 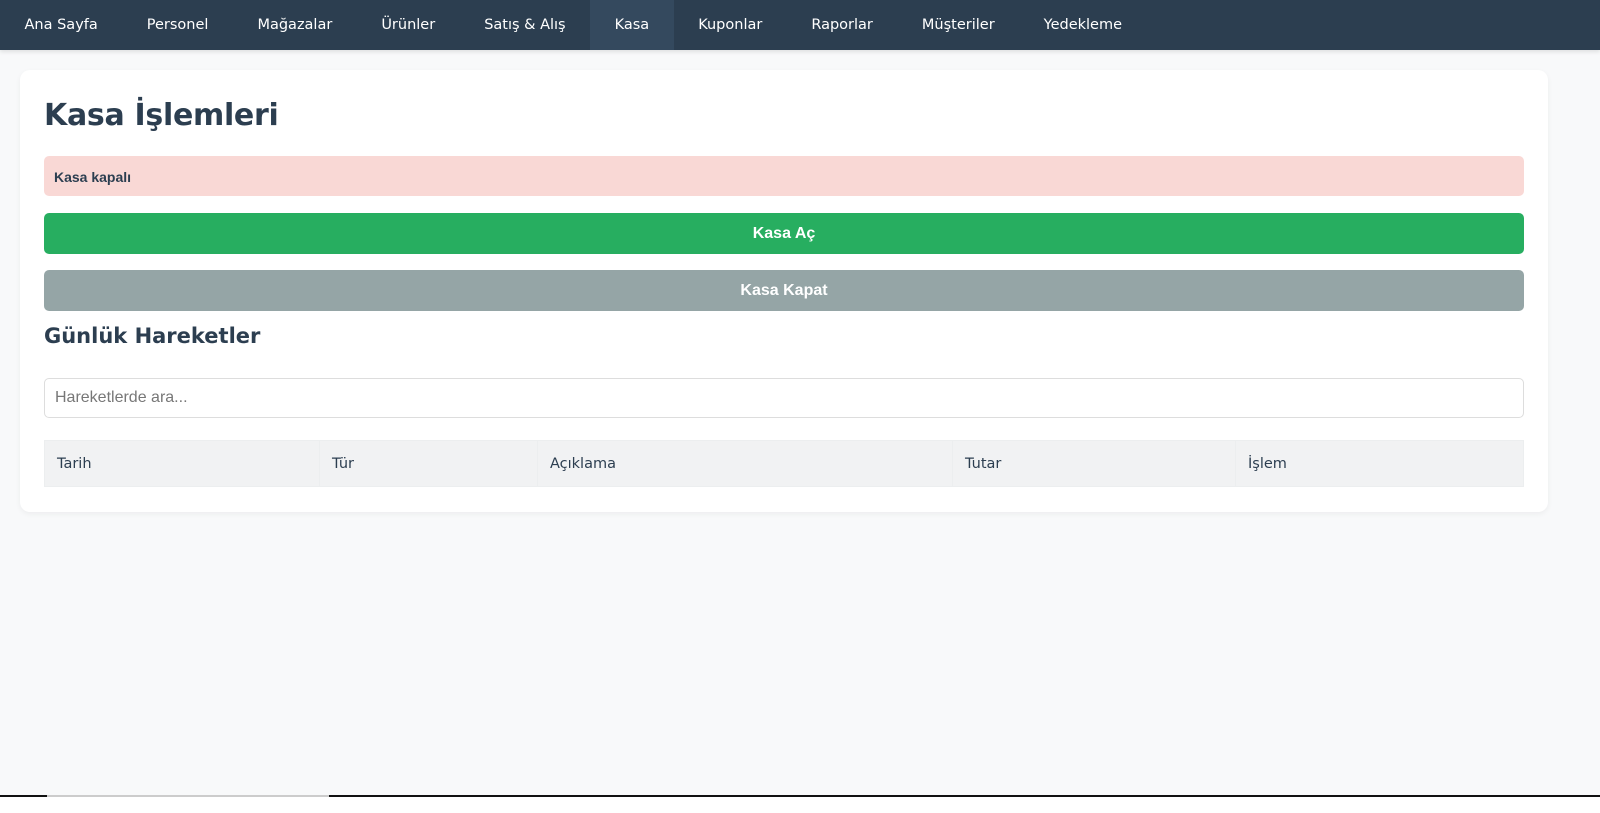 What do you see at coordinates (525, 25) in the screenshot?
I see `nav-satis-alis: Satış & Alış` at bounding box center [525, 25].